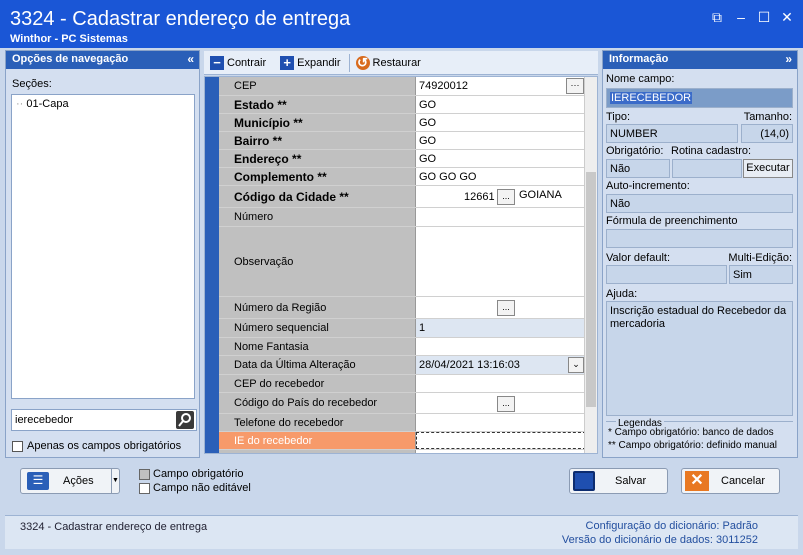 The height and width of the screenshot is (555, 803). I want to click on city-code-value: 12661, so click(479, 197).